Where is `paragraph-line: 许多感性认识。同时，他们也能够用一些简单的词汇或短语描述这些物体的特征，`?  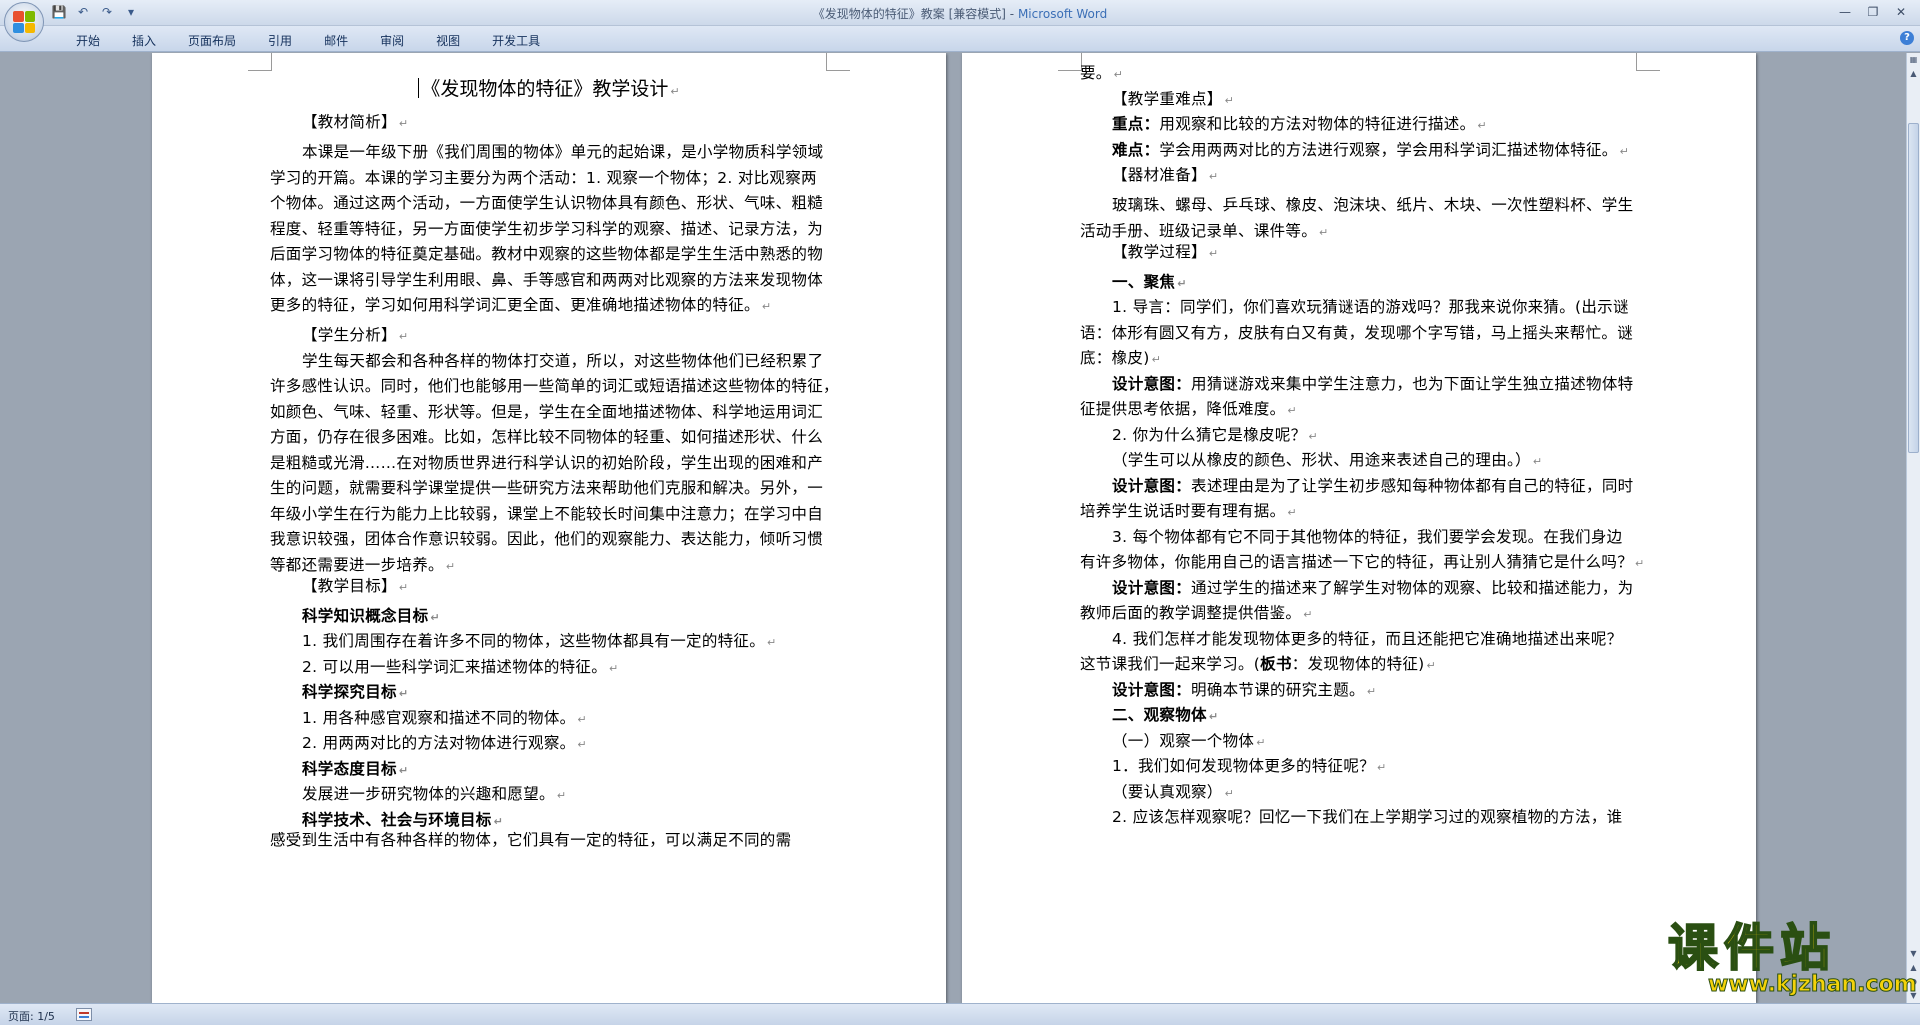
paragraph-line: 许多感性认识。同时，他们也能够用一些简单的词汇或短语描述这些物体的特征， is located at coordinates (554, 386).